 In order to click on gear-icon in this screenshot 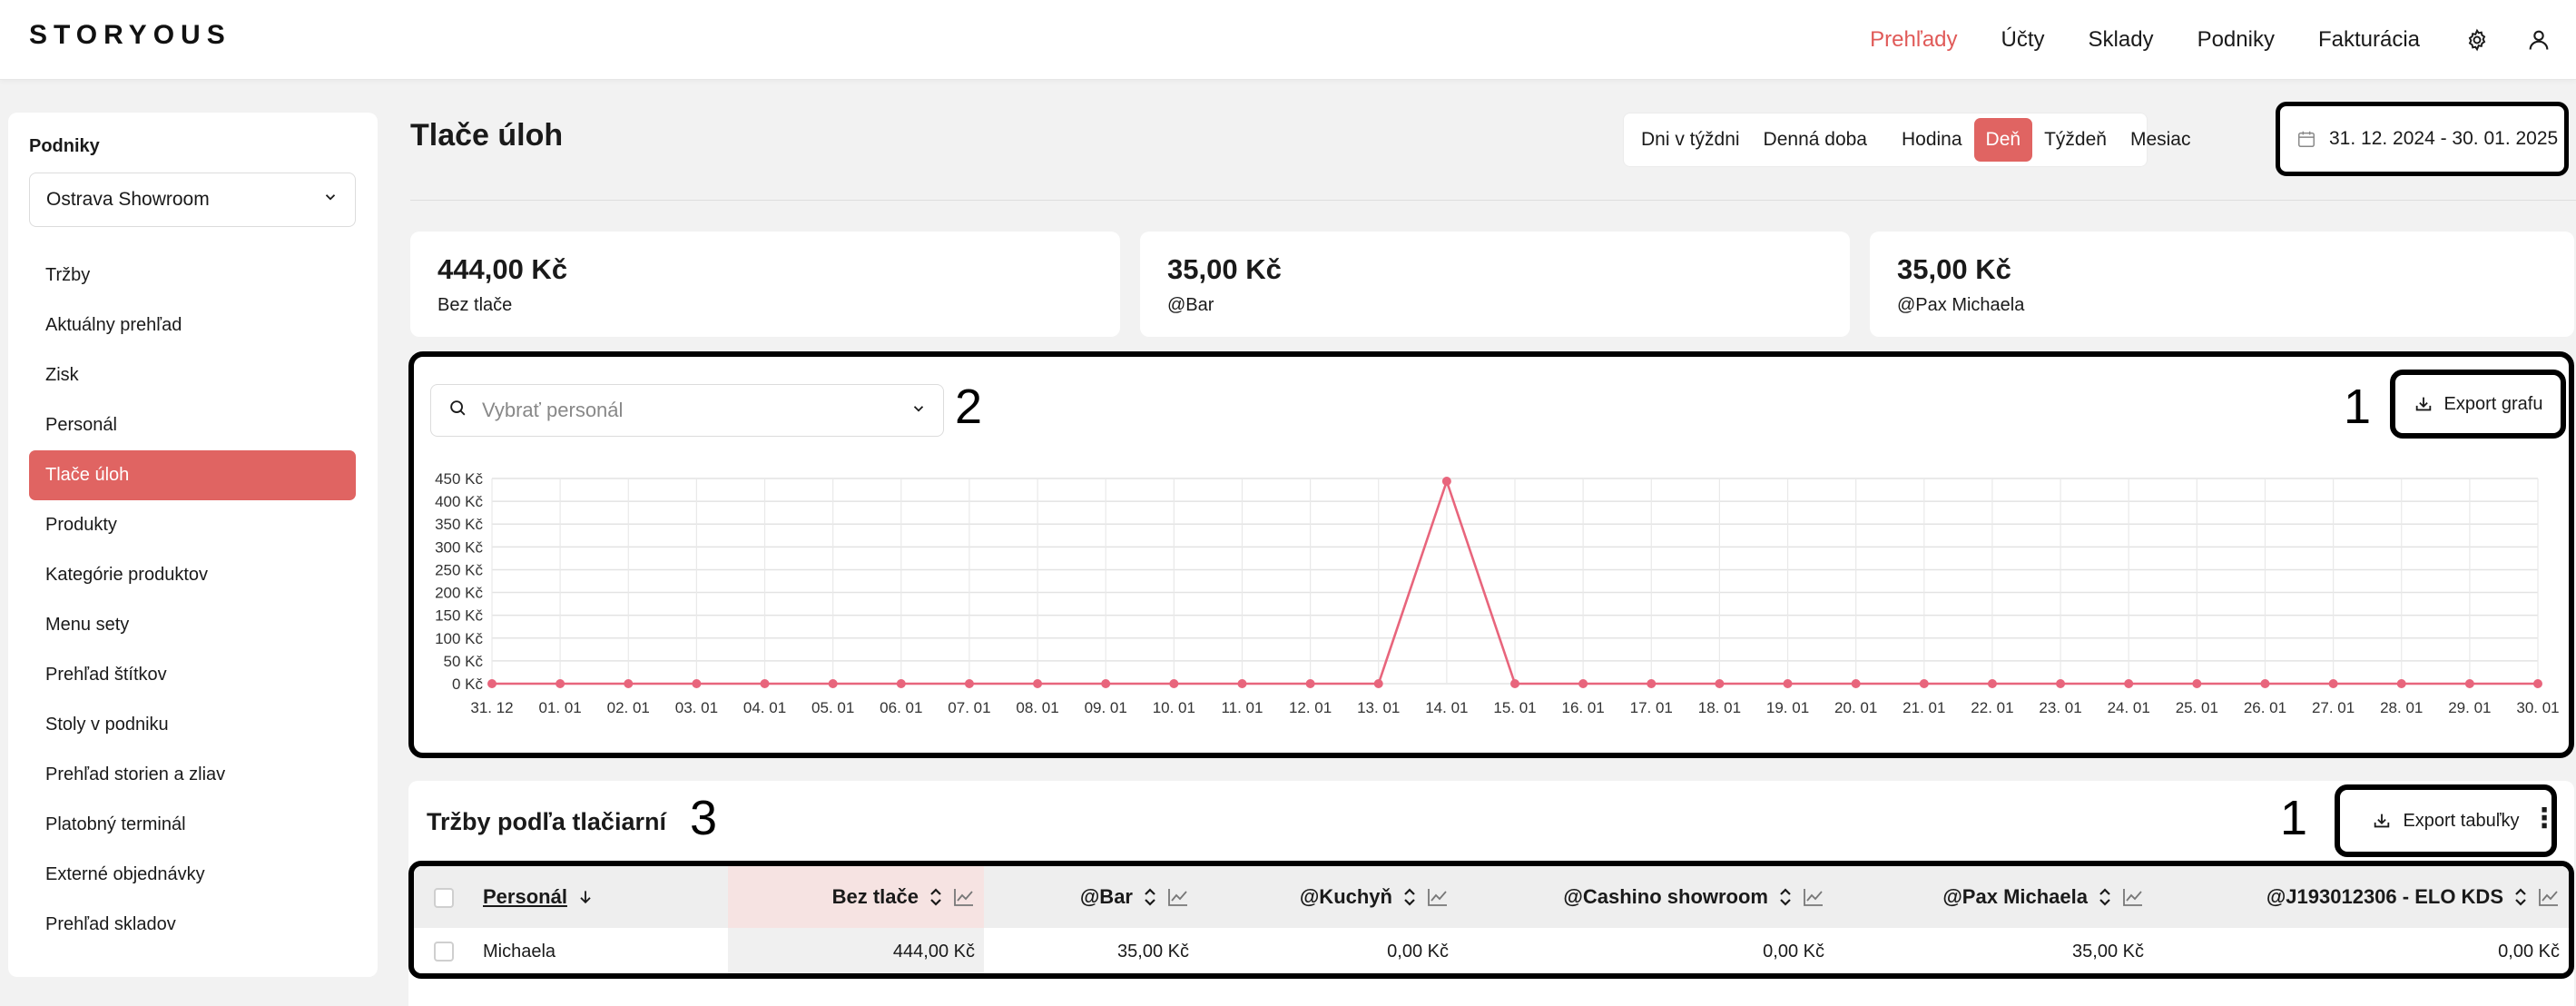, I will do `click(2477, 40)`.